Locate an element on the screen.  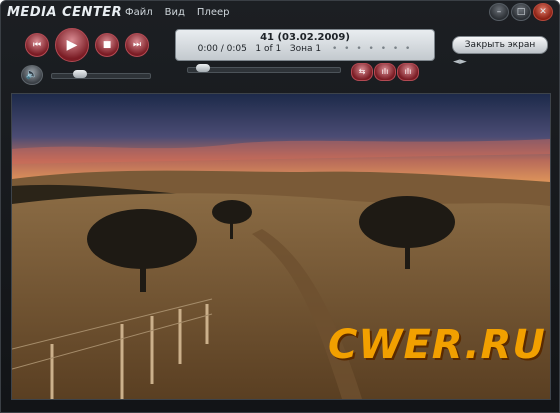
menu-item-player: Плеер is located at coordinates (213, 12).